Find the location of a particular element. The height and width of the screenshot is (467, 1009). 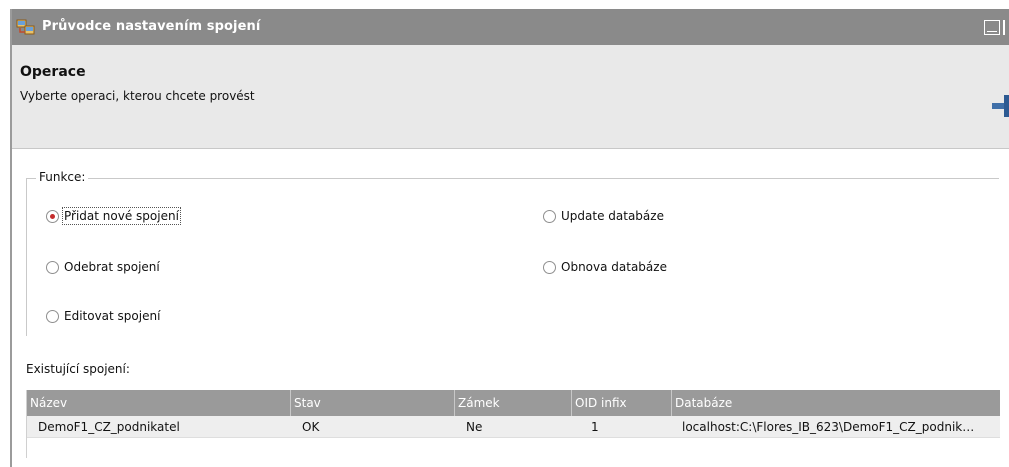

radio-update-database: Update databáze is located at coordinates (603, 216).